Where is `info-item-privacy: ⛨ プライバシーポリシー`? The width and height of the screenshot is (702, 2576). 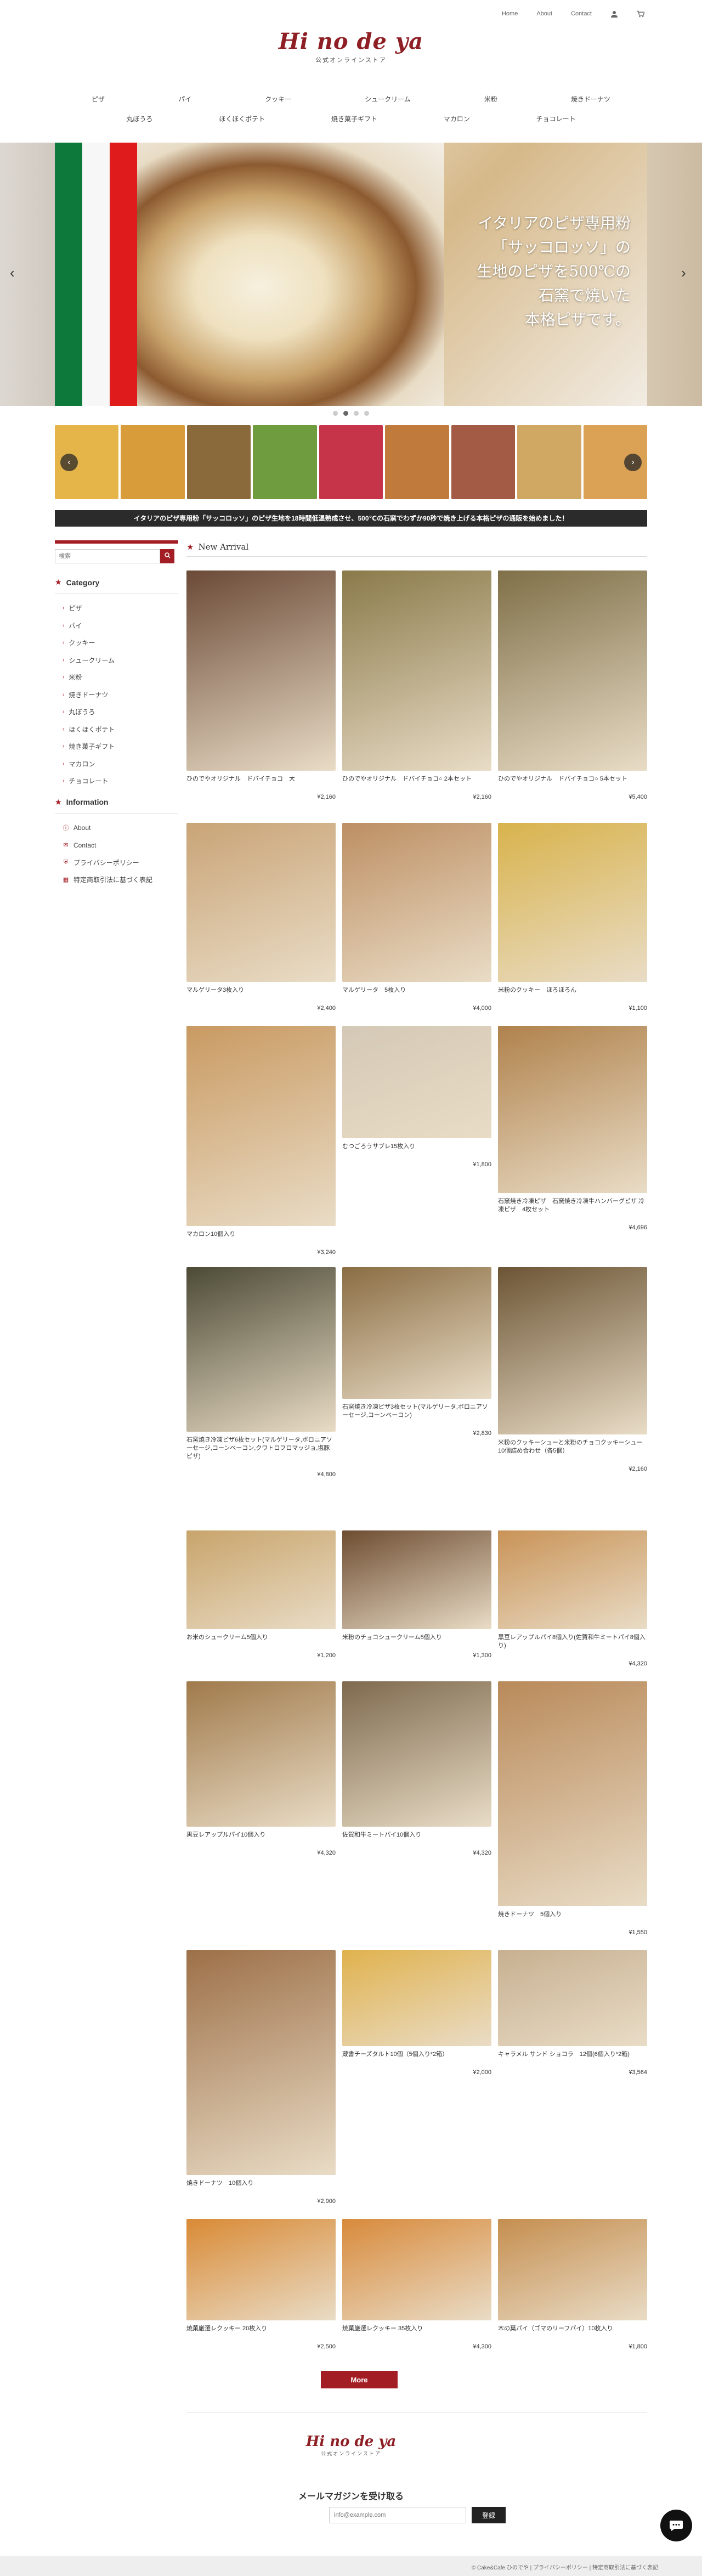
info-item-privacy: ⛨ プライバシーポリシー is located at coordinates (120, 863).